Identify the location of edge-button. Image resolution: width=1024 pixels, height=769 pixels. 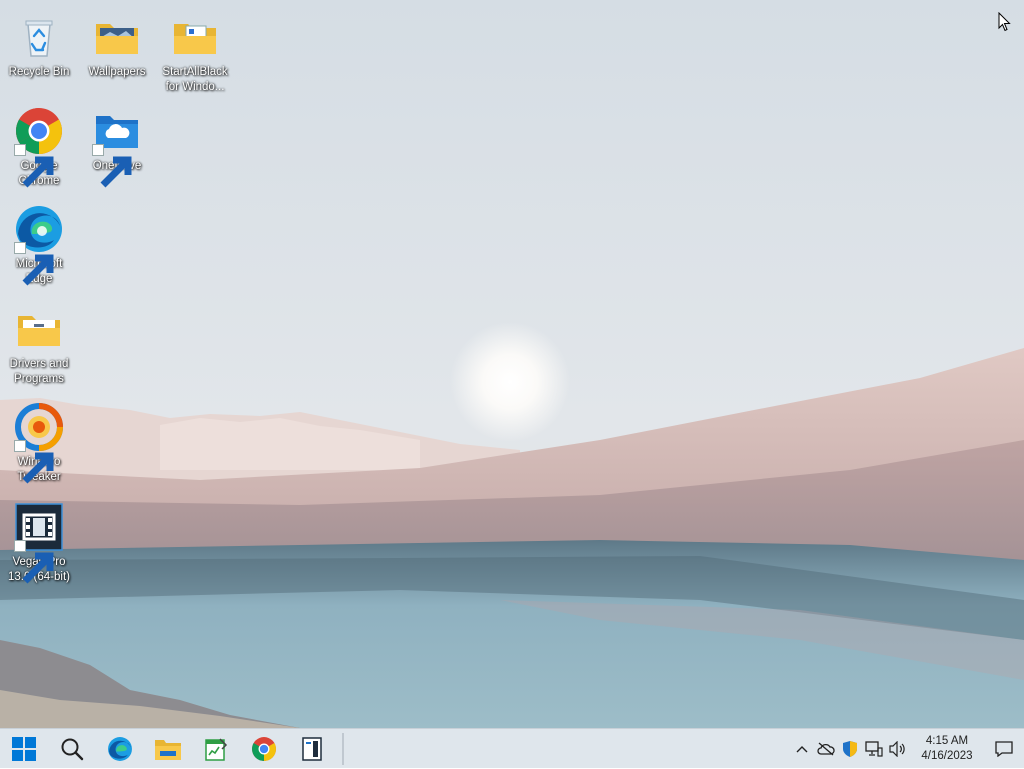
(120, 749).